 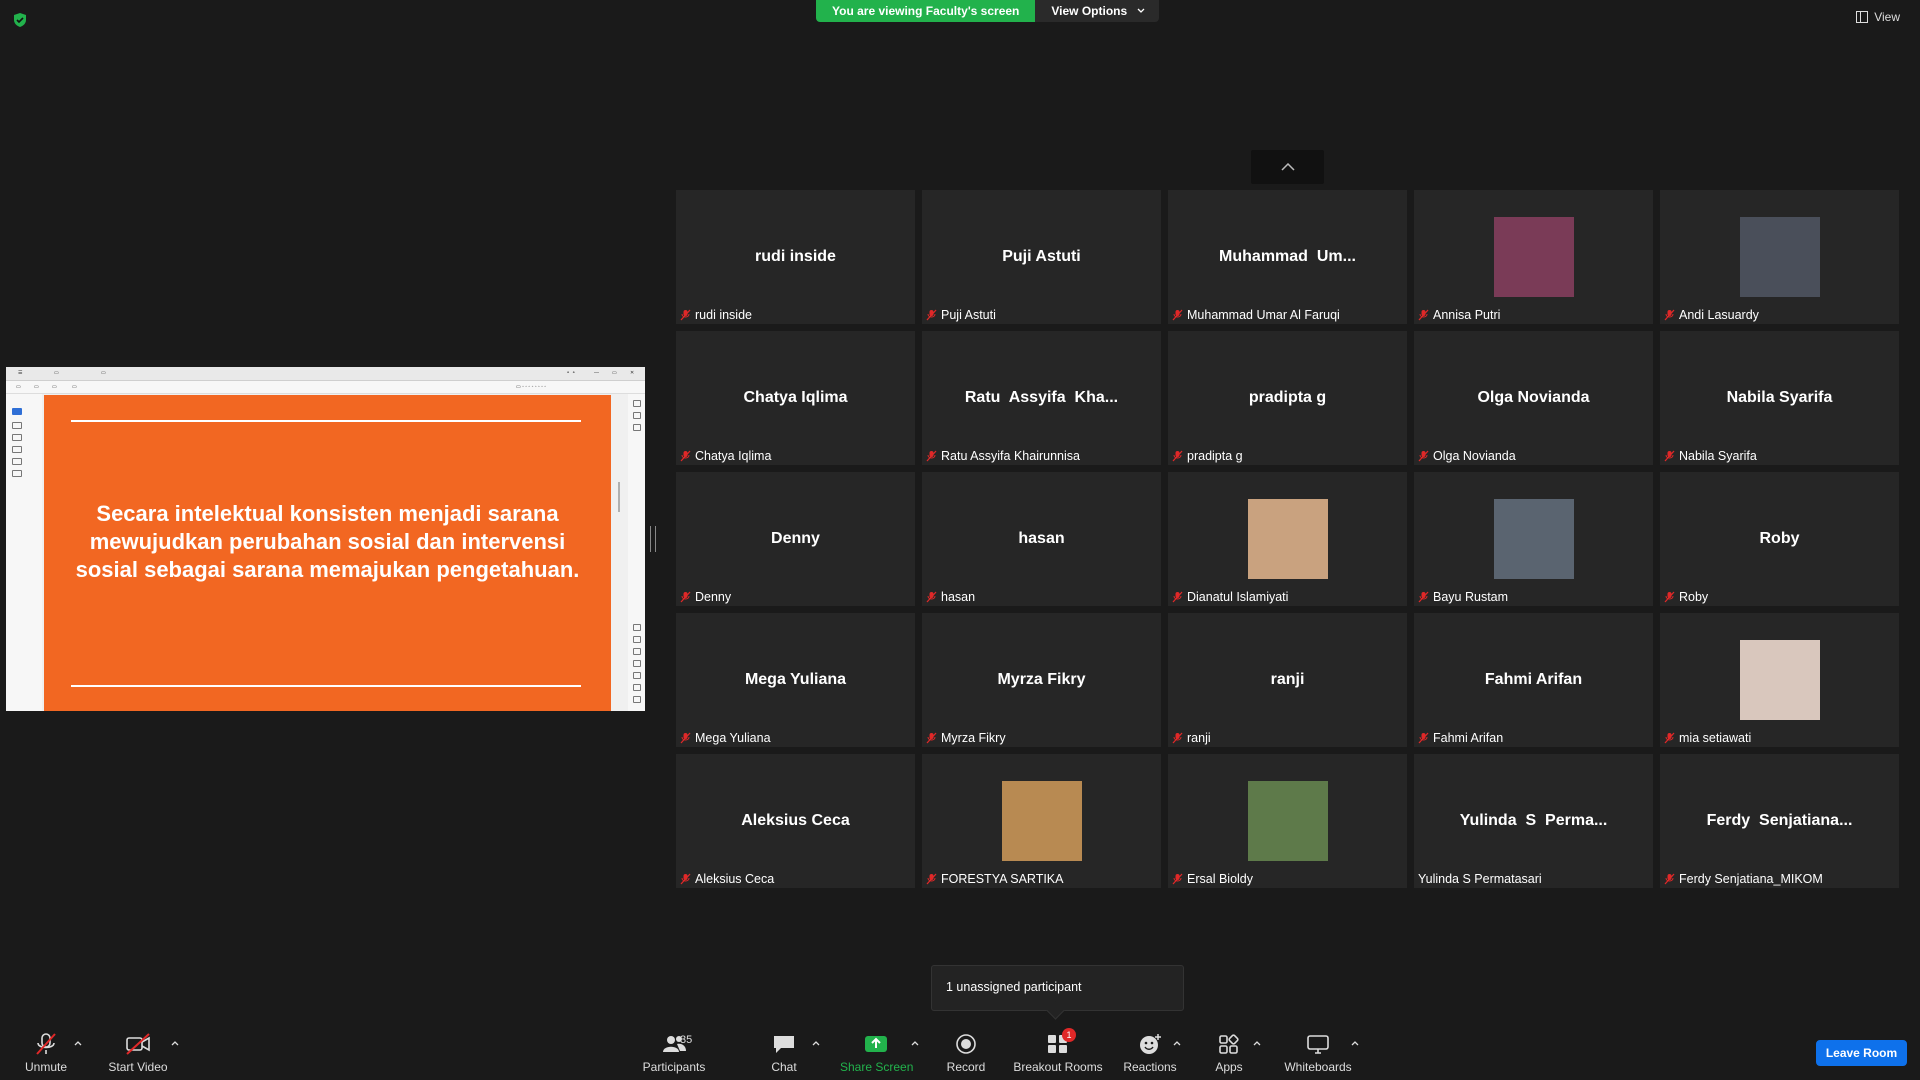 What do you see at coordinates (1318, 1053) in the screenshot?
I see `whiteboards-button: Whiteboards` at bounding box center [1318, 1053].